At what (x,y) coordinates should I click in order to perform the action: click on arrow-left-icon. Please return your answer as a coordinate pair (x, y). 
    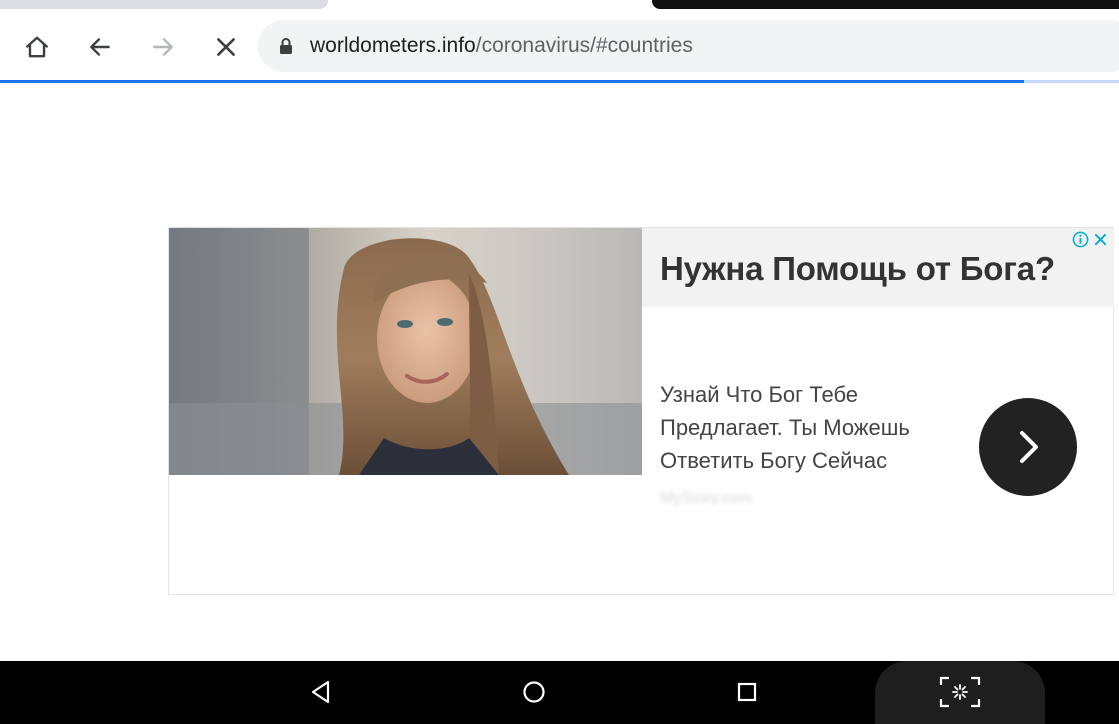
    Looking at the image, I should click on (100, 47).